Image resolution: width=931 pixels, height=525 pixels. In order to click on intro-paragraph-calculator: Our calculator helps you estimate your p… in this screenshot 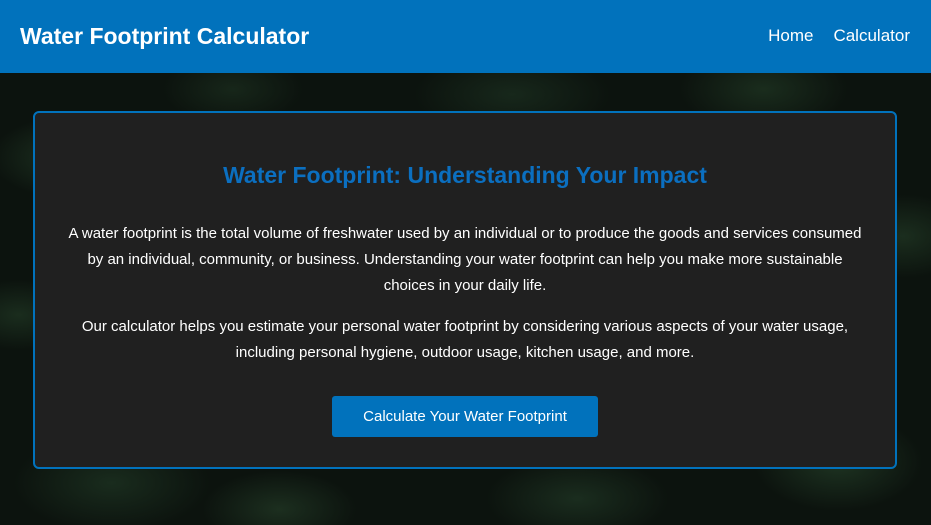, I will do `click(465, 339)`.